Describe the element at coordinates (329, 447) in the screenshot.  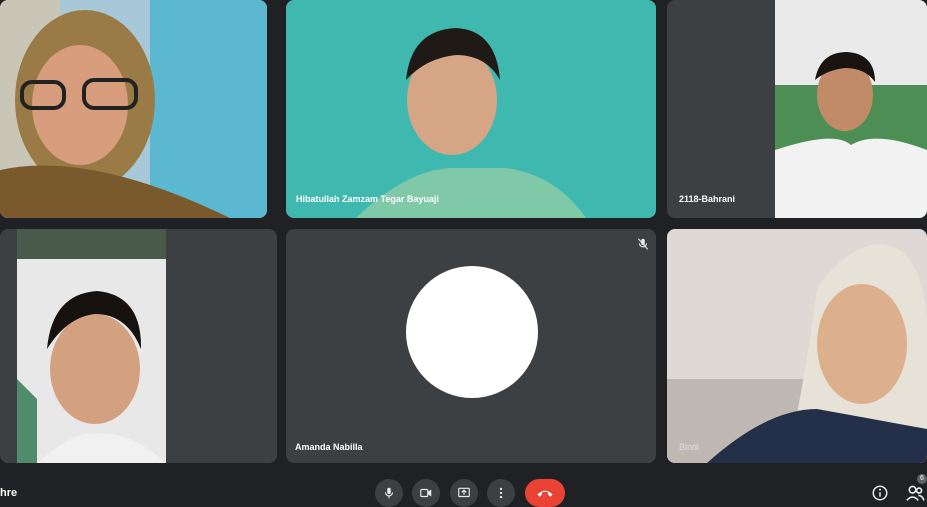
I see `participant-name-label: Amanda Nabilla` at that location.